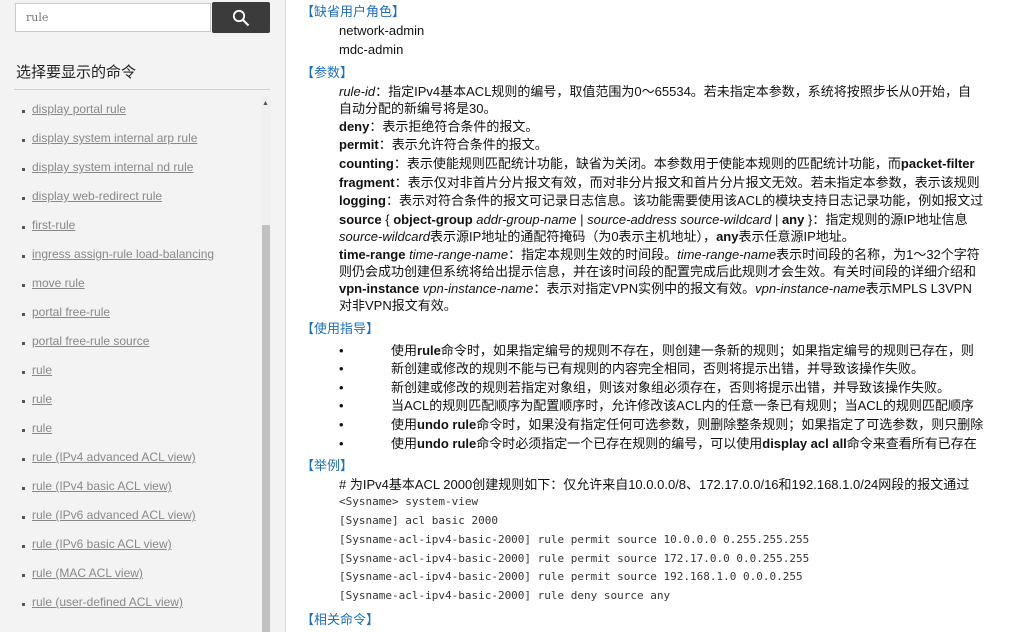 The width and height of the screenshot is (1020, 632). Describe the element at coordinates (123, 254) in the screenshot. I see `sidebar-command-link: ingress assign-rule load-balancing` at that location.